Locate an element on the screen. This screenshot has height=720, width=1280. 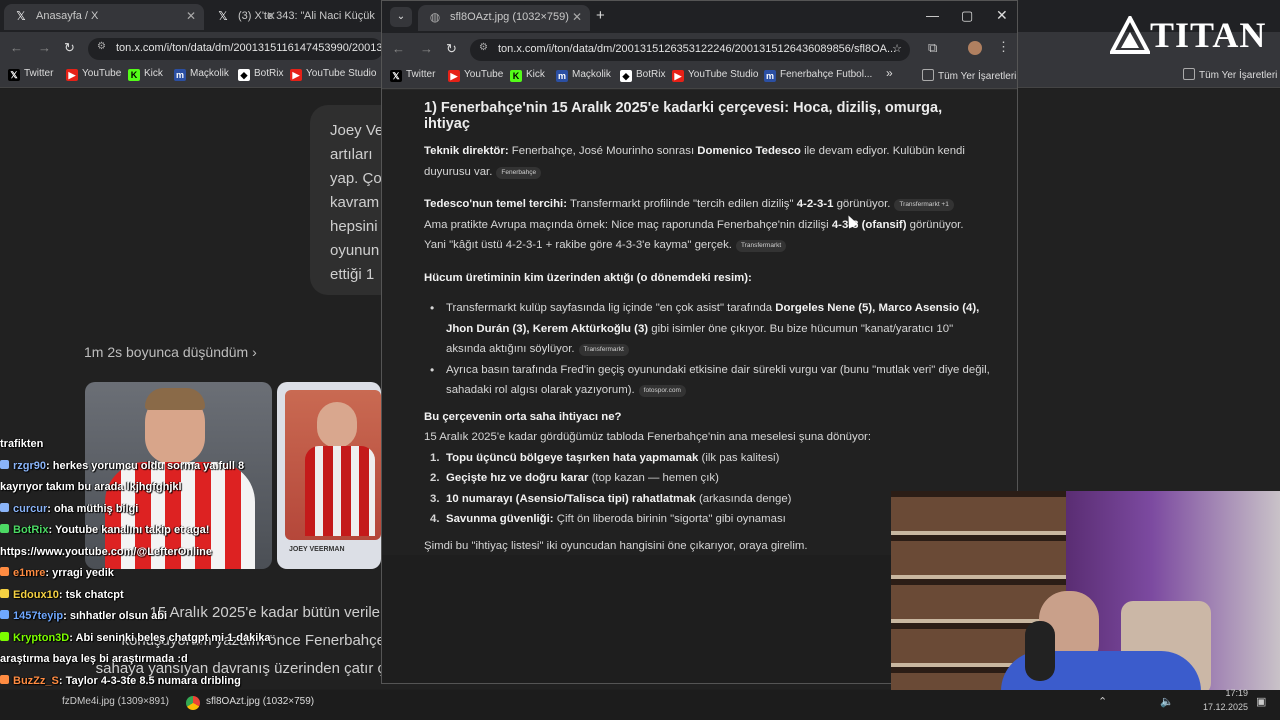
tab-image: ◍ sfl8OAzt.jpg (1032×759) ✕ is located at coordinates (504, 18).